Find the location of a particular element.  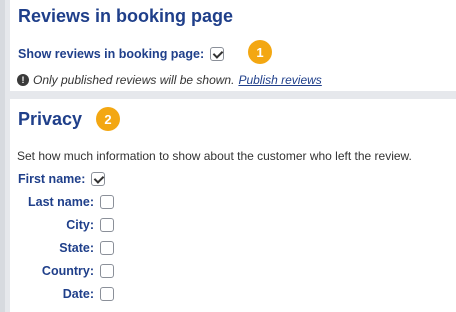

reviews-section-title: Reviews in booking page is located at coordinates (126, 16).